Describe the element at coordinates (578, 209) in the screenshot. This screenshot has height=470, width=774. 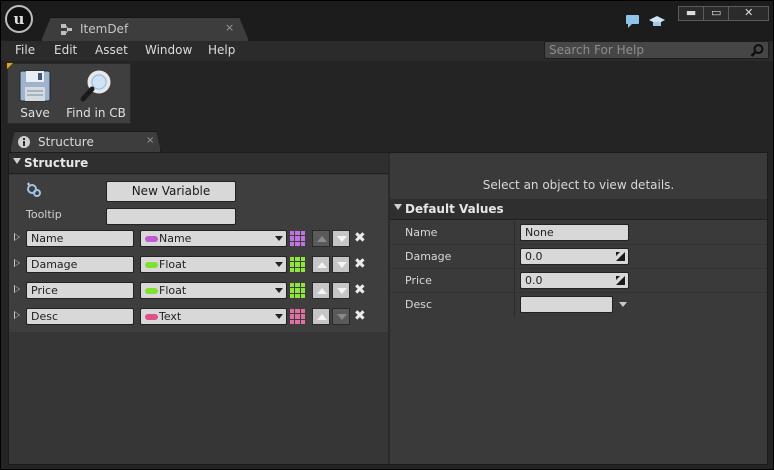
I see `default-values-header: Default Values` at that location.